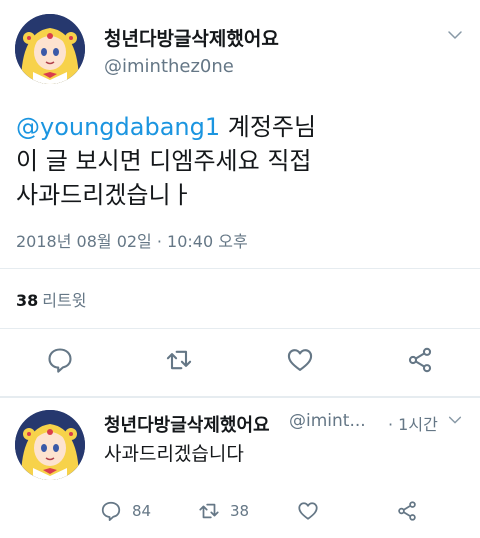  What do you see at coordinates (118, 127) in the screenshot?
I see `mention-link: @youngdabang1` at bounding box center [118, 127].